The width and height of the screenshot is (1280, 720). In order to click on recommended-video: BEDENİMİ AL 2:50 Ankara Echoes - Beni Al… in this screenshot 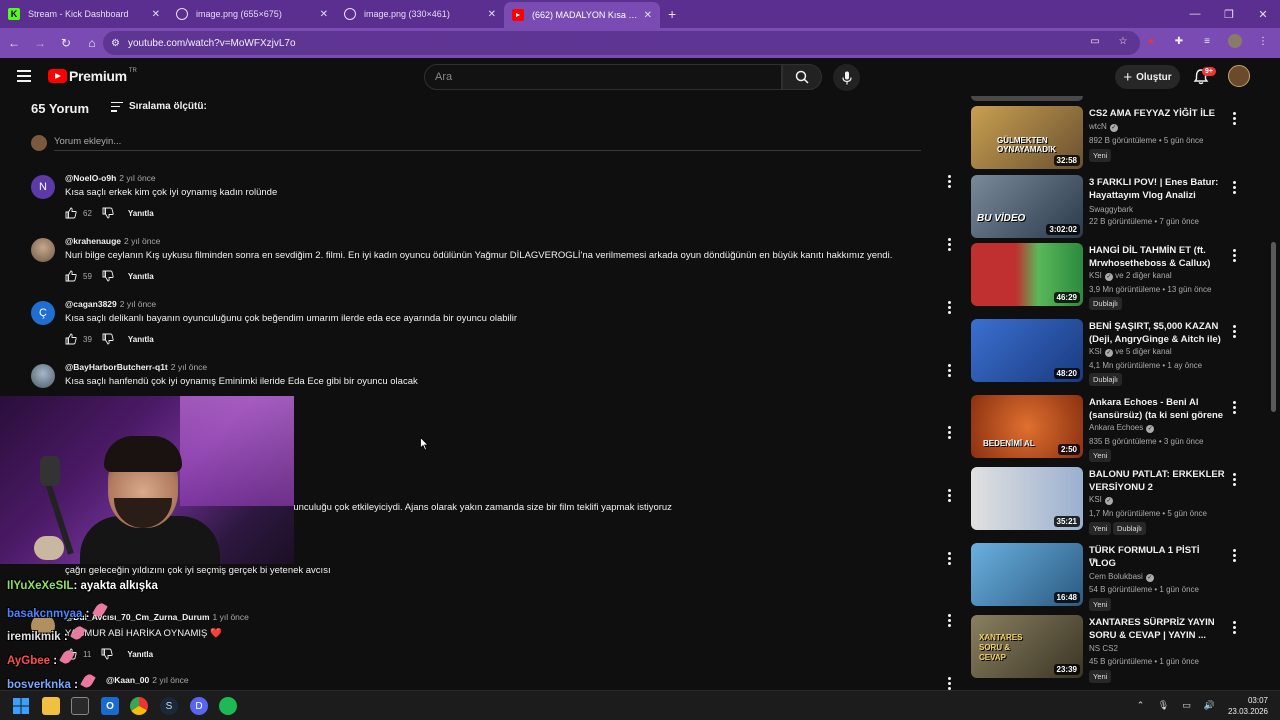, I will do `click(1111, 428)`.